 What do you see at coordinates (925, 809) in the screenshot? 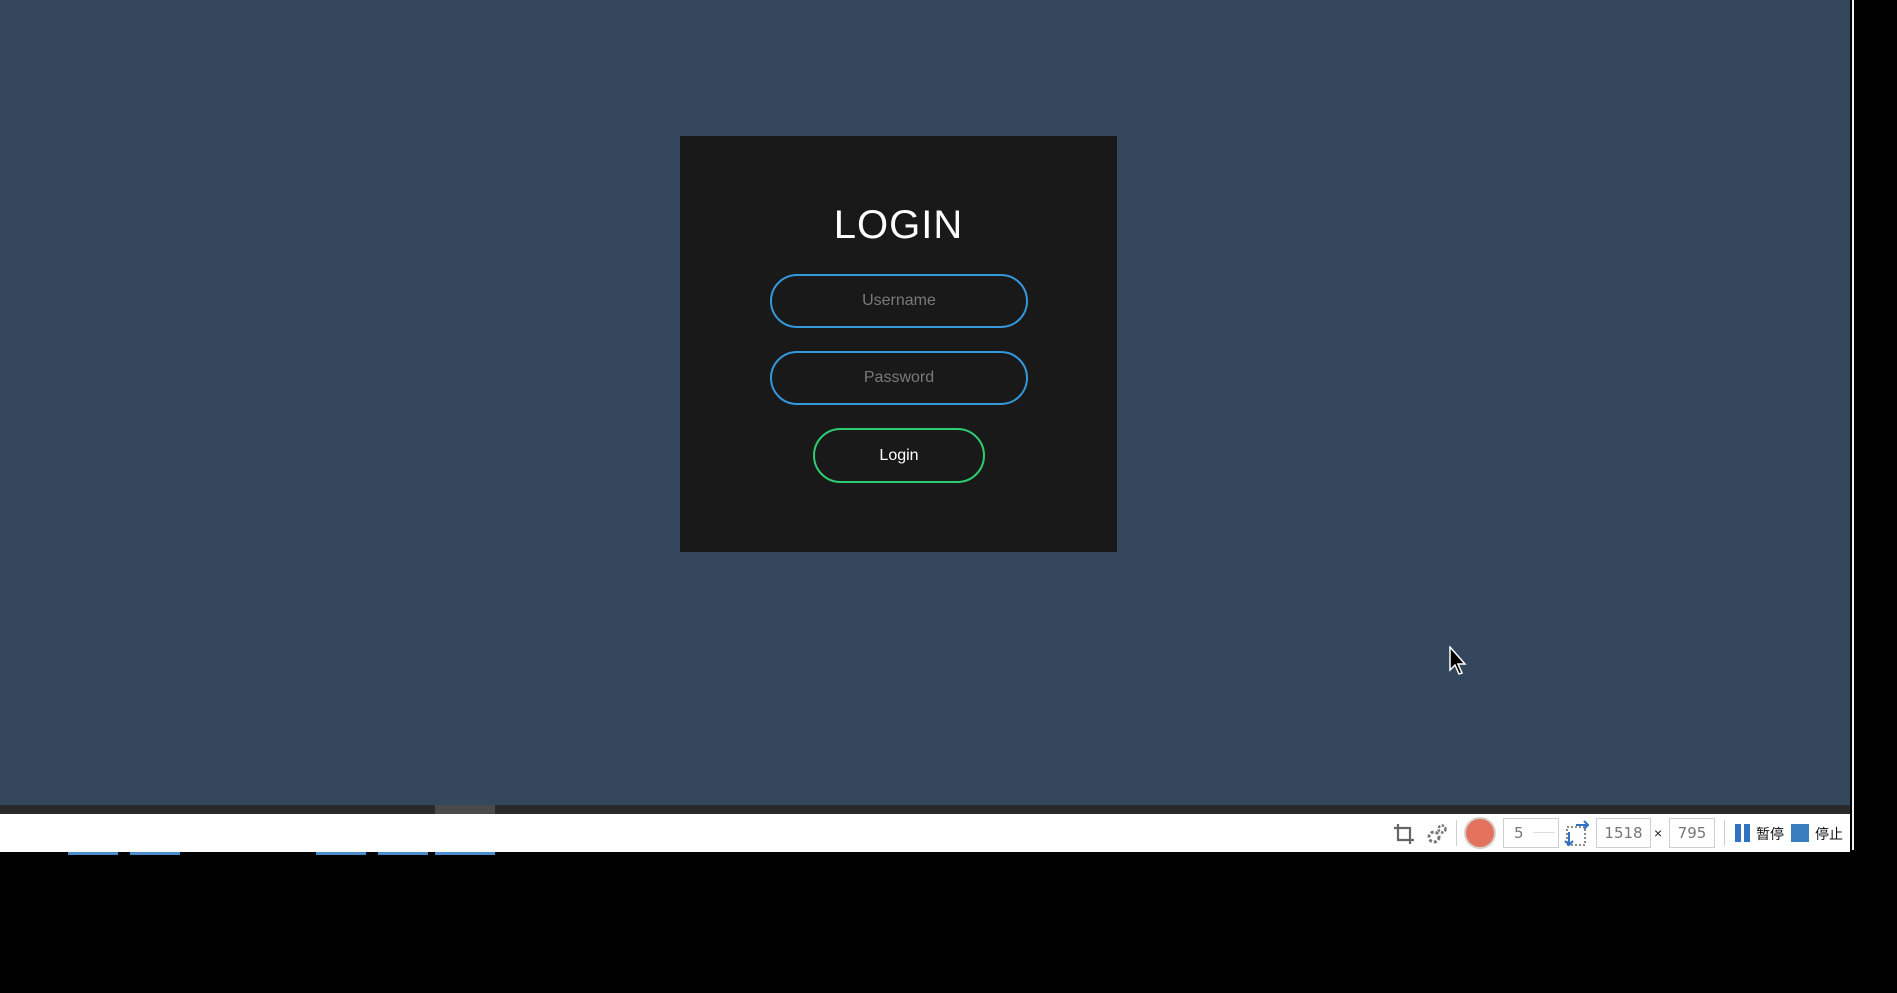
I see `horizontal-scrollbar` at bounding box center [925, 809].